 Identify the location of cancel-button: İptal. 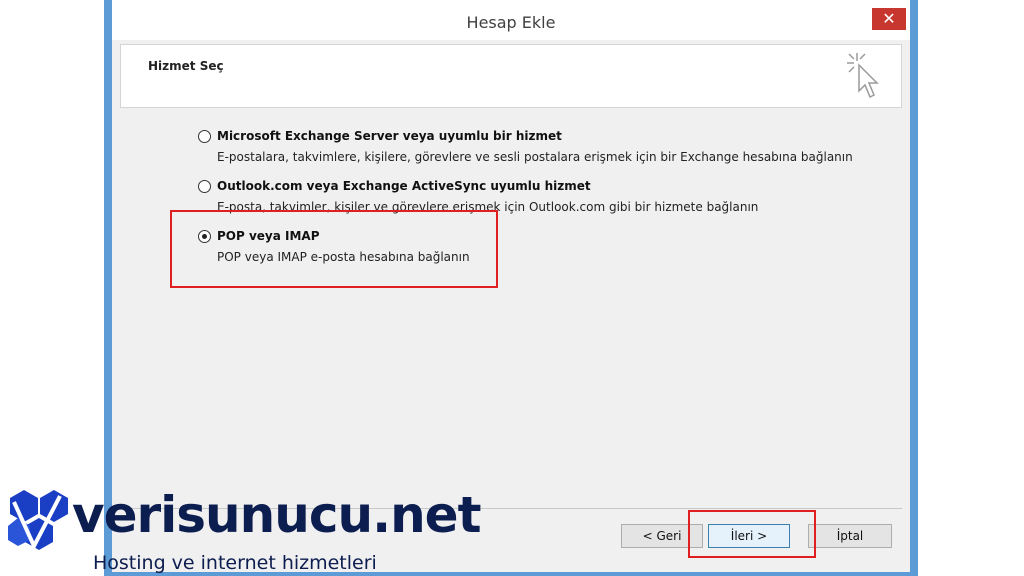
(850, 536).